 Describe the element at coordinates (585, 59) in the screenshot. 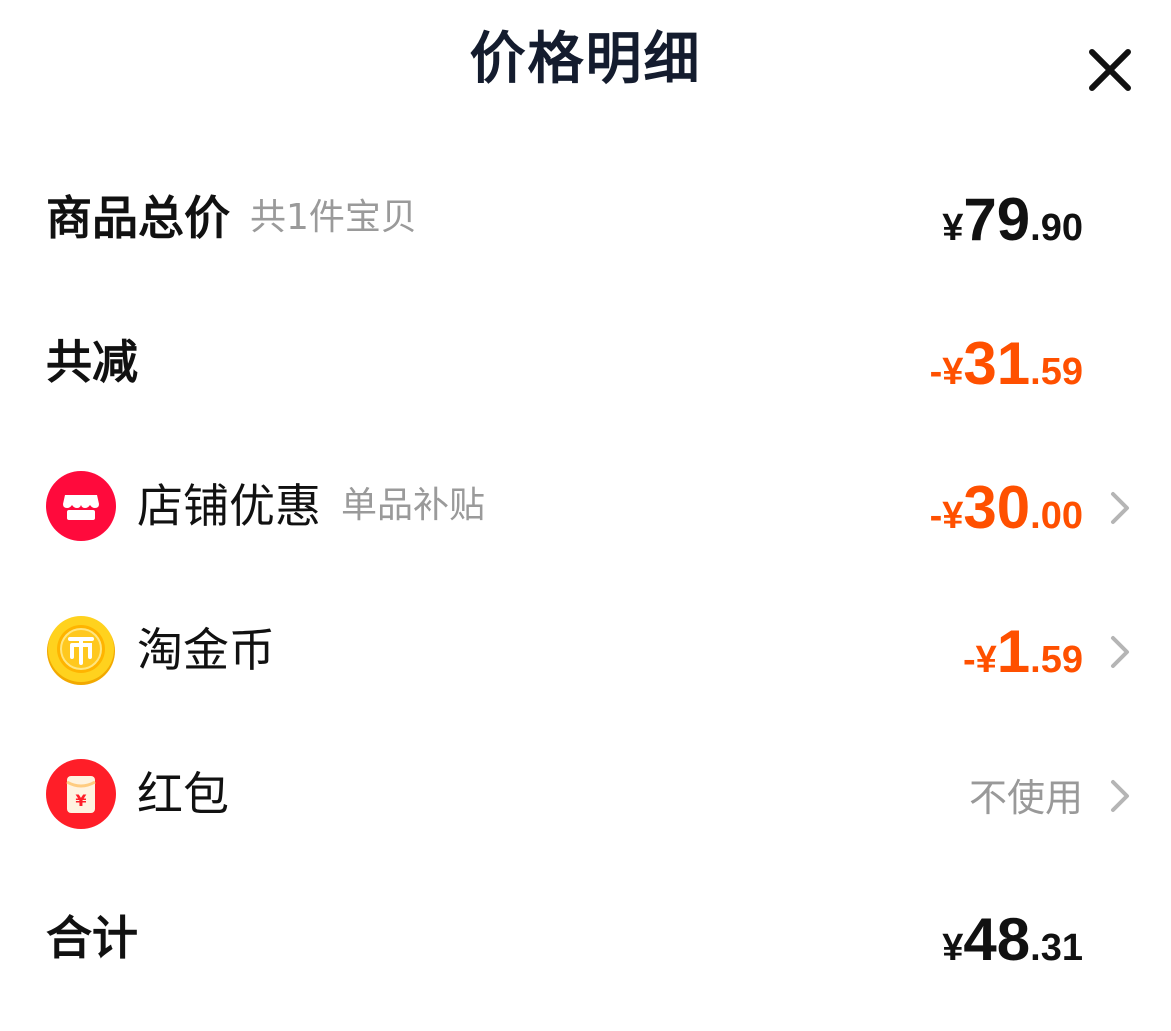

I see `page-title: 价格明细` at that location.